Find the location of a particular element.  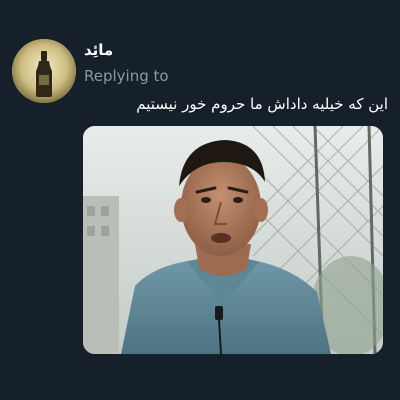

replying-to-label: Replying to is located at coordinates (126, 76).